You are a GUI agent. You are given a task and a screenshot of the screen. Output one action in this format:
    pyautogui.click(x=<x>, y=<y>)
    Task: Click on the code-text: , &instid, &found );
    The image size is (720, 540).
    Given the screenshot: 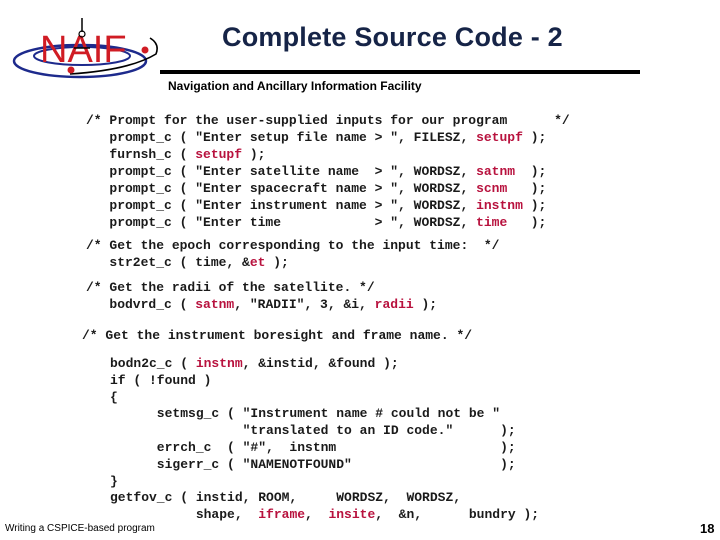 What is the action you would take?
    pyautogui.click(x=320, y=363)
    